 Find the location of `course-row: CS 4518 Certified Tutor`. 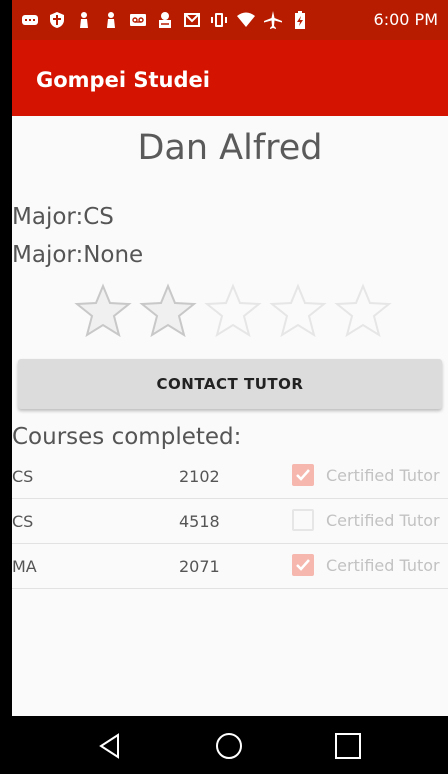

course-row: CS 4518 Certified Tutor is located at coordinates (230, 521).